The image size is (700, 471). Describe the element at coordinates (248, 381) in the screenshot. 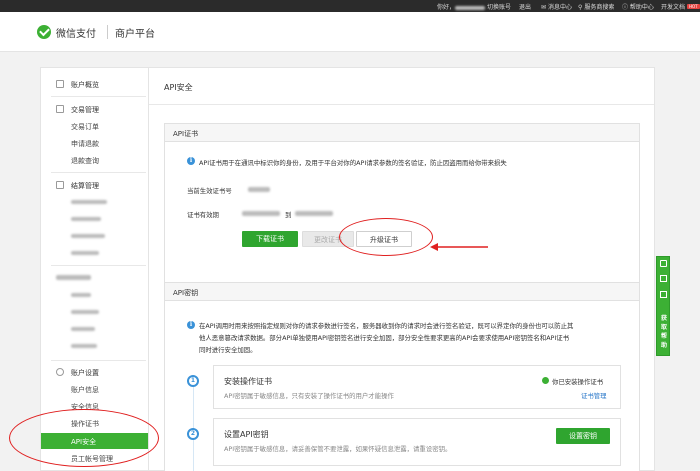

I see `step-1-title: 安装操作证书` at that location.